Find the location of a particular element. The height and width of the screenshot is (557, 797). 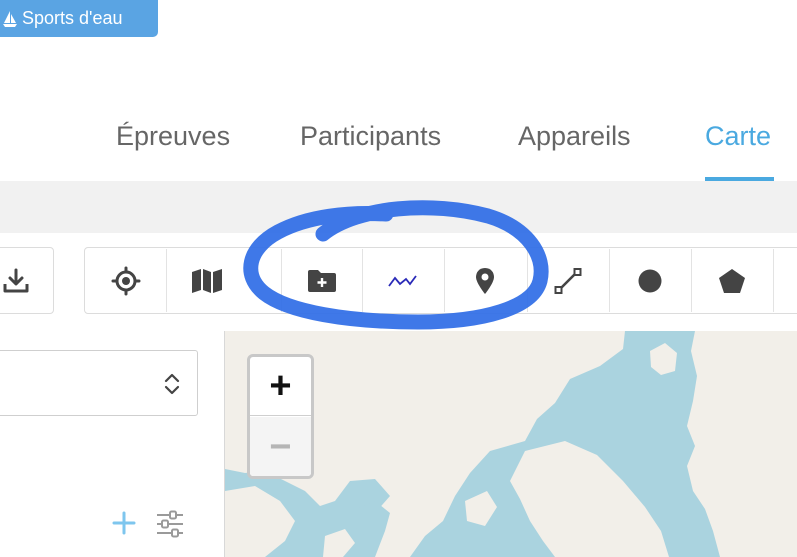

draw-line-icon is located at coordinates (568, 281).